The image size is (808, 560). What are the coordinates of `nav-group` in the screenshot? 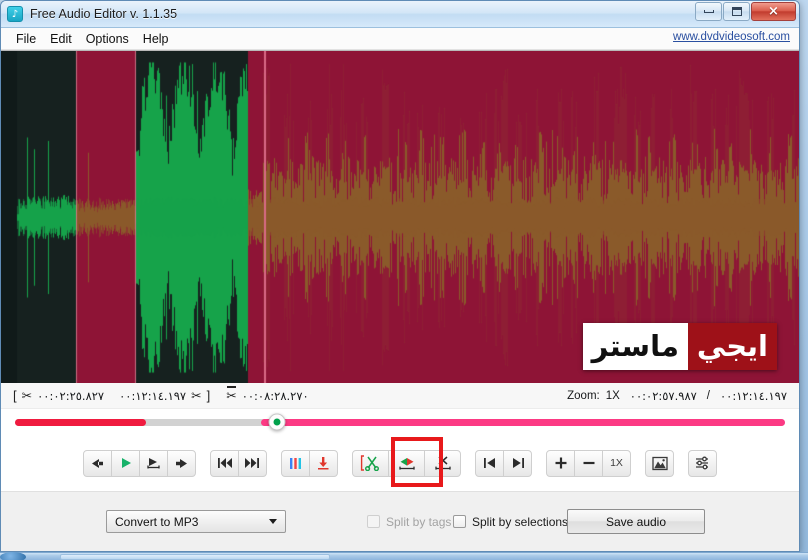 It's located at (503, 463).